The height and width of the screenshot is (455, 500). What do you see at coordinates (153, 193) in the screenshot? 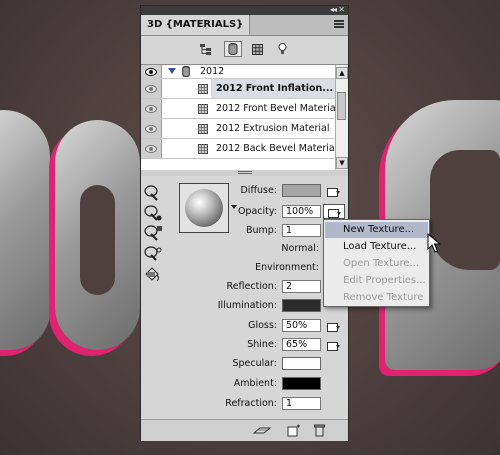
I see `material-drop-tool-icon` at bounding box center [153, 193].